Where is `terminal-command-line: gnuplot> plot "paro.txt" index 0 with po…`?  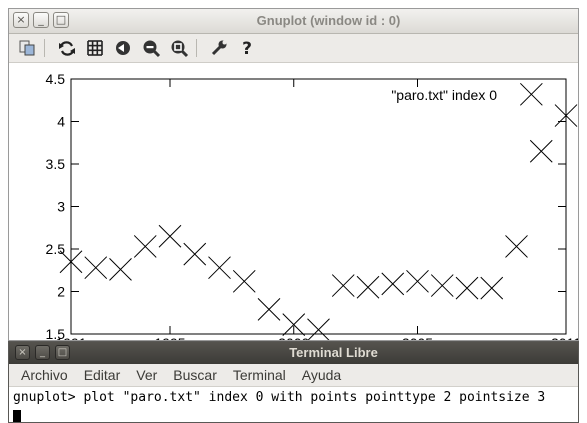 terminal-command-line: gnuplot> plot "paro.txt" index 0 with po… is located at coordinates (293, 397).